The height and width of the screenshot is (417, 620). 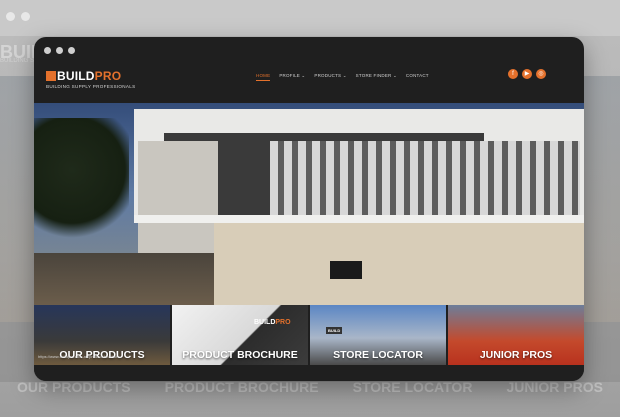 I want to click on instagram-icon: ◎, so click(x=541, y=74).